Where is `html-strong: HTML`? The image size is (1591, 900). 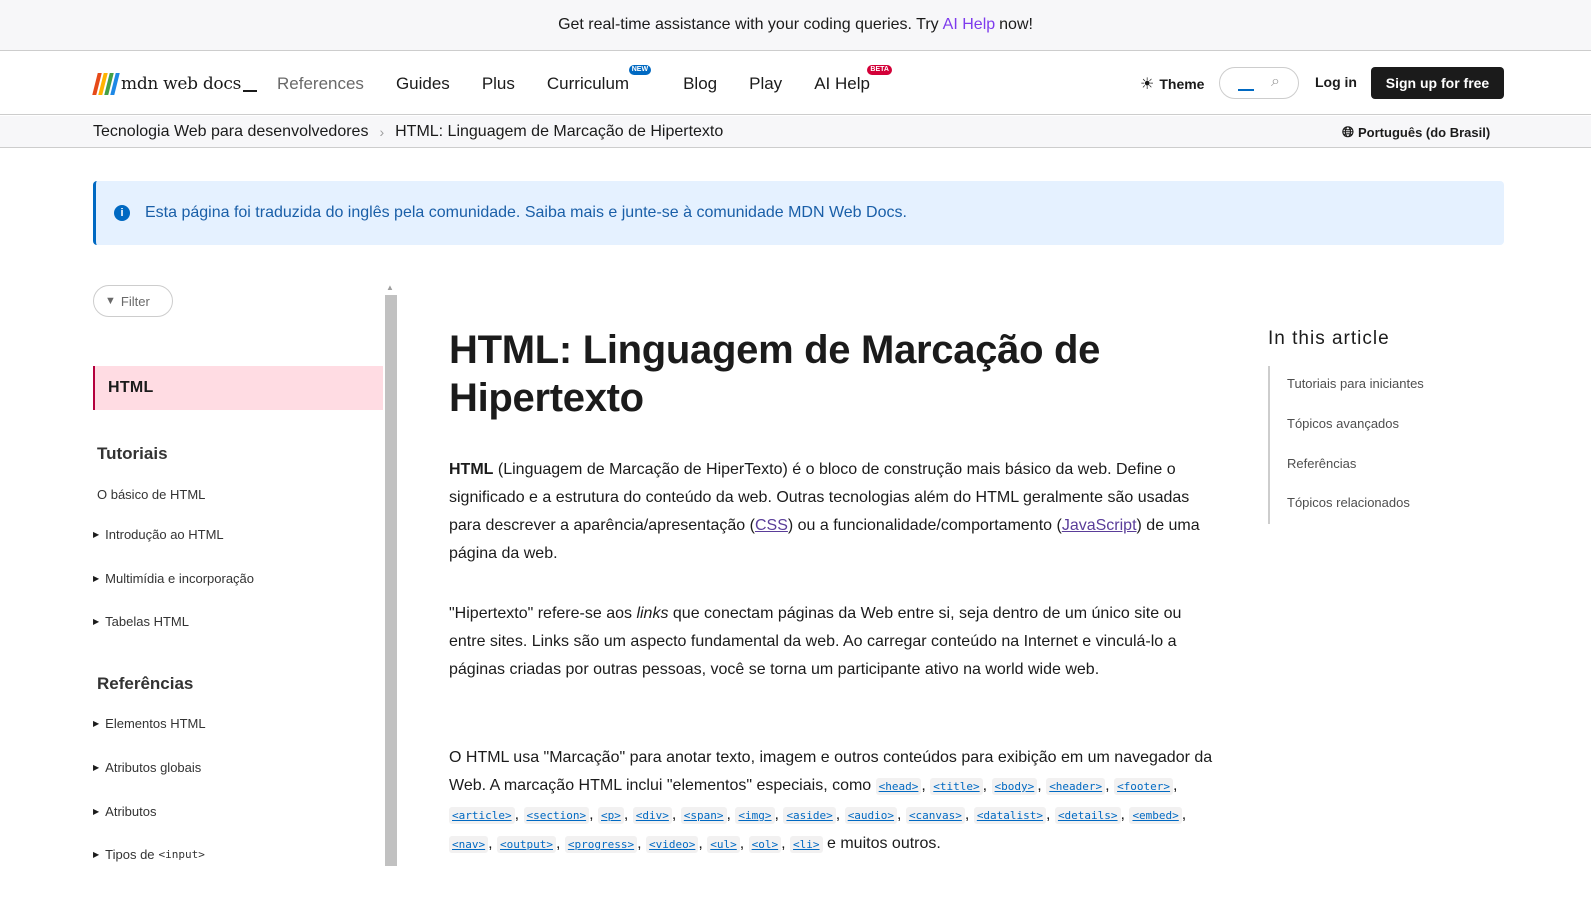
html-strong: HTML is located at coordinates (471, 469).